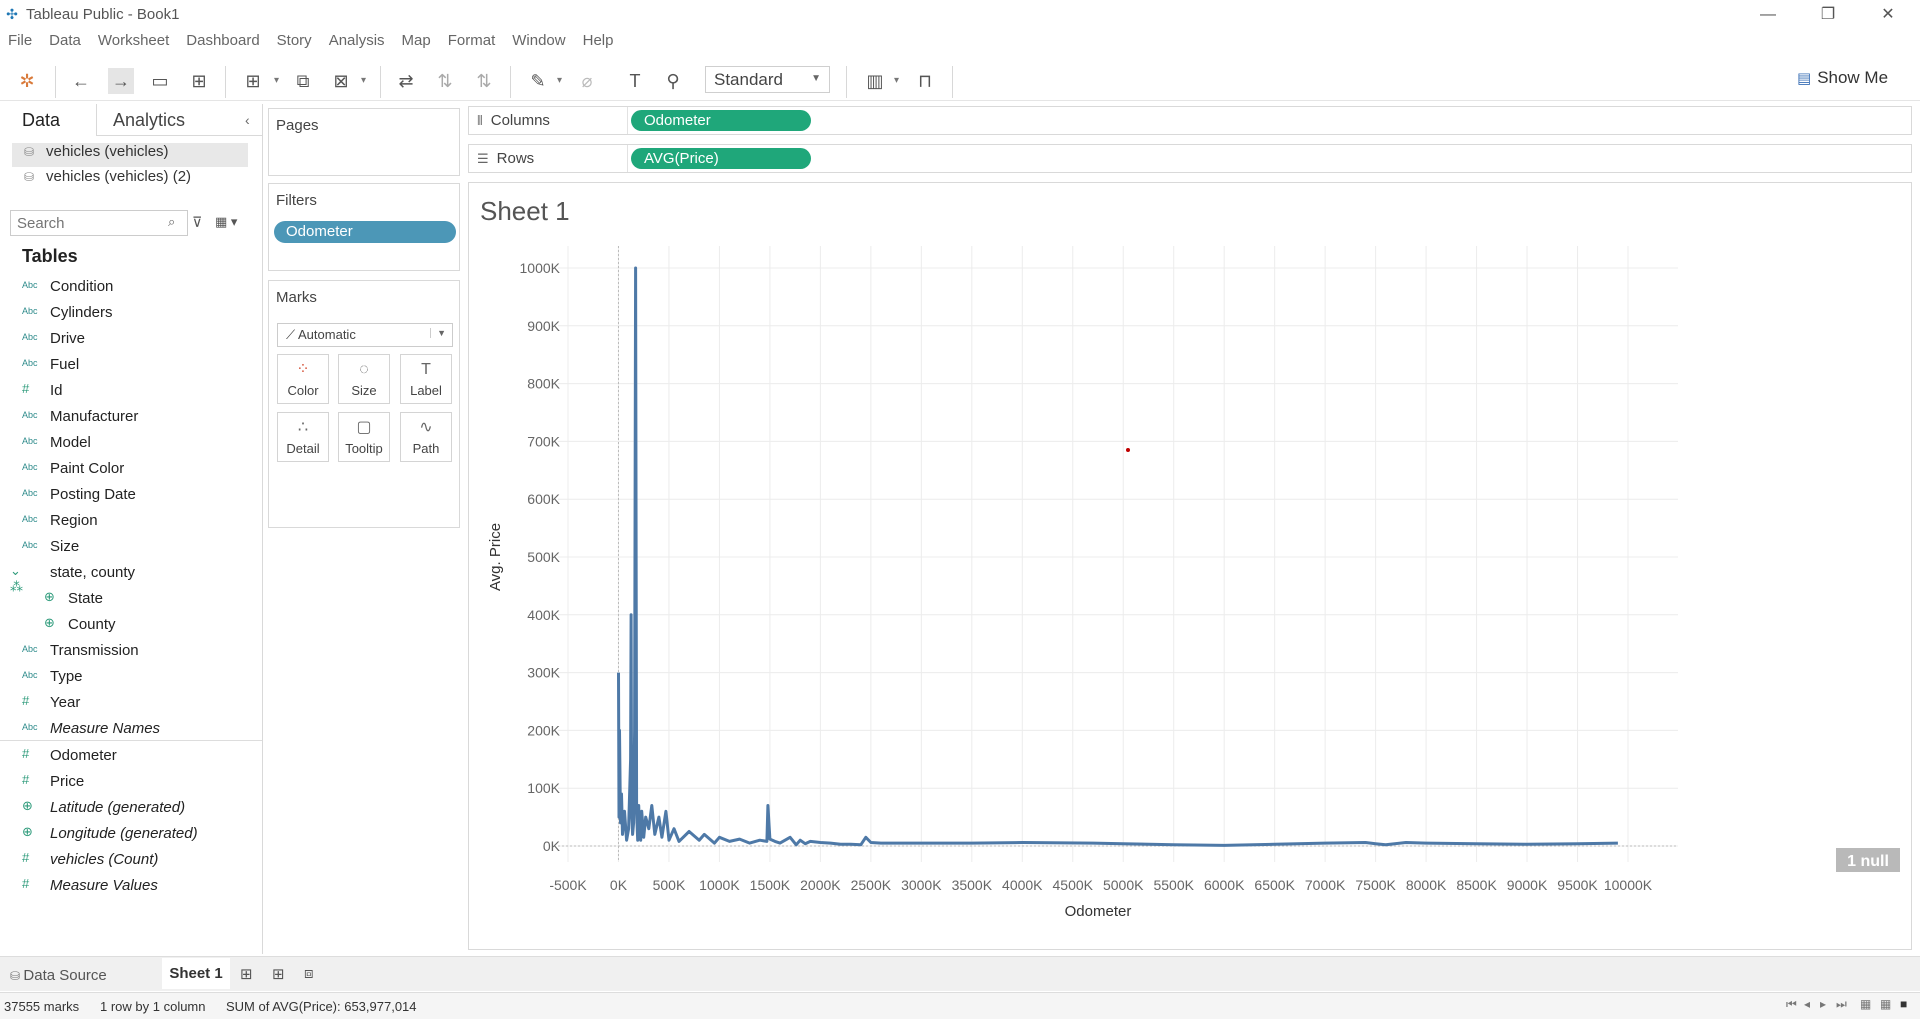  What do you see at coordinates (196, 973) in the screenshot?
I see `tab-sheet-1: Sheet 1` at bounding box center [196, 973].